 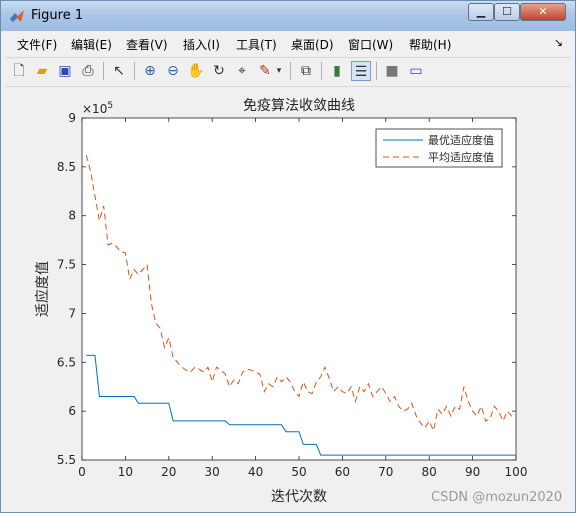 I want to click on minimize-button: ▁, so click(x=481, y=12).